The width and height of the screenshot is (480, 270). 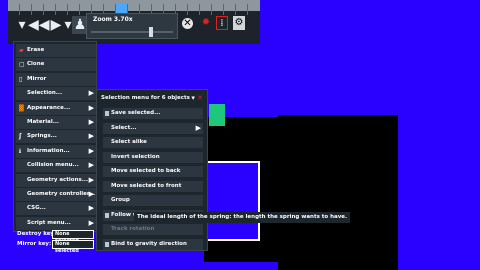 I want to click on side-menu-item: ▓ Appearance... ▶, so click(x=56, y=108).